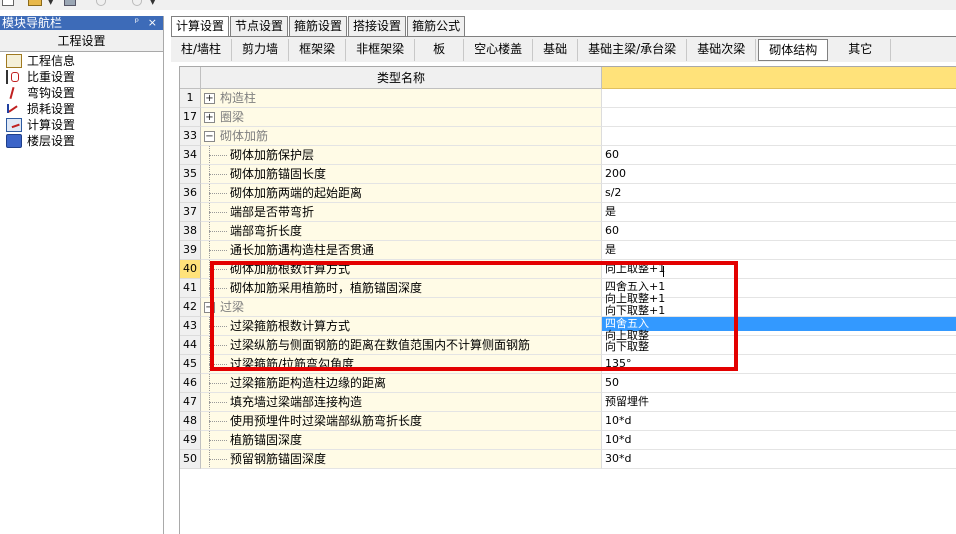  I want to click on type-name-cell: 端部是否带弯折, so click(401, 212).